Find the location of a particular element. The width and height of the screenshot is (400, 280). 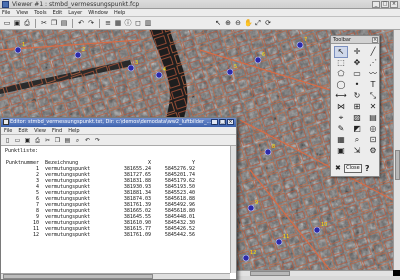

layer-tool-icon: ◩ is located at coordinates (357, 129).